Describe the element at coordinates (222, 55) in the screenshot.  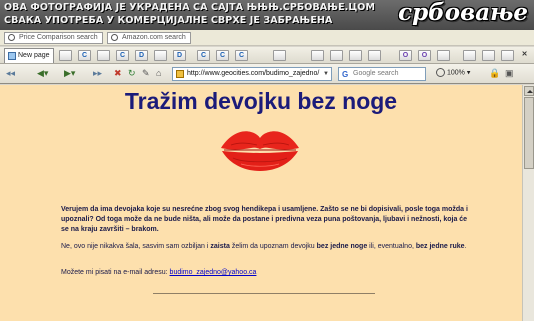
I see `tab-icon-9: C` at that location.